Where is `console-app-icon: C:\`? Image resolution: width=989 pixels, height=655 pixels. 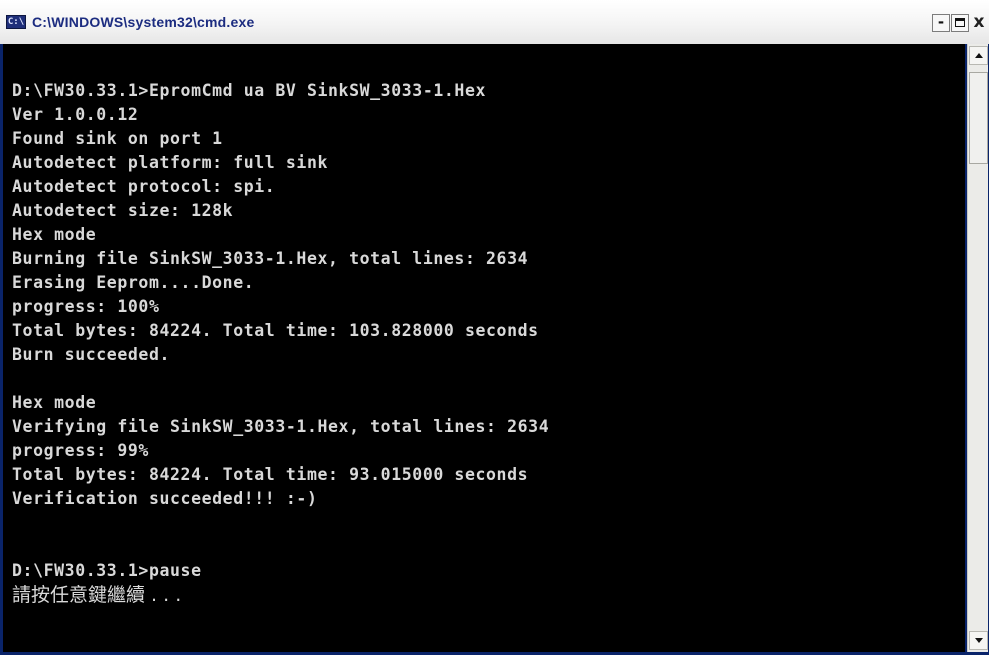
console-app-icon: C:\ is located at coordinates (16, 22).